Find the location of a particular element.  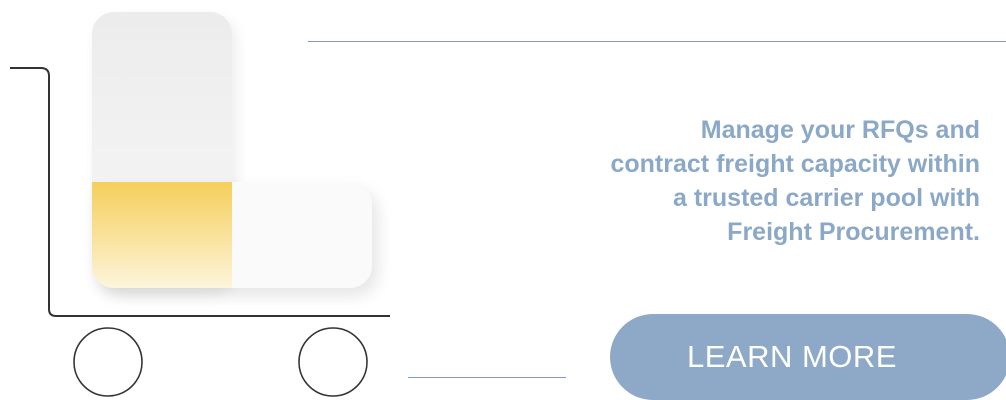

bottom-divider is located at coordinates (487, 377).